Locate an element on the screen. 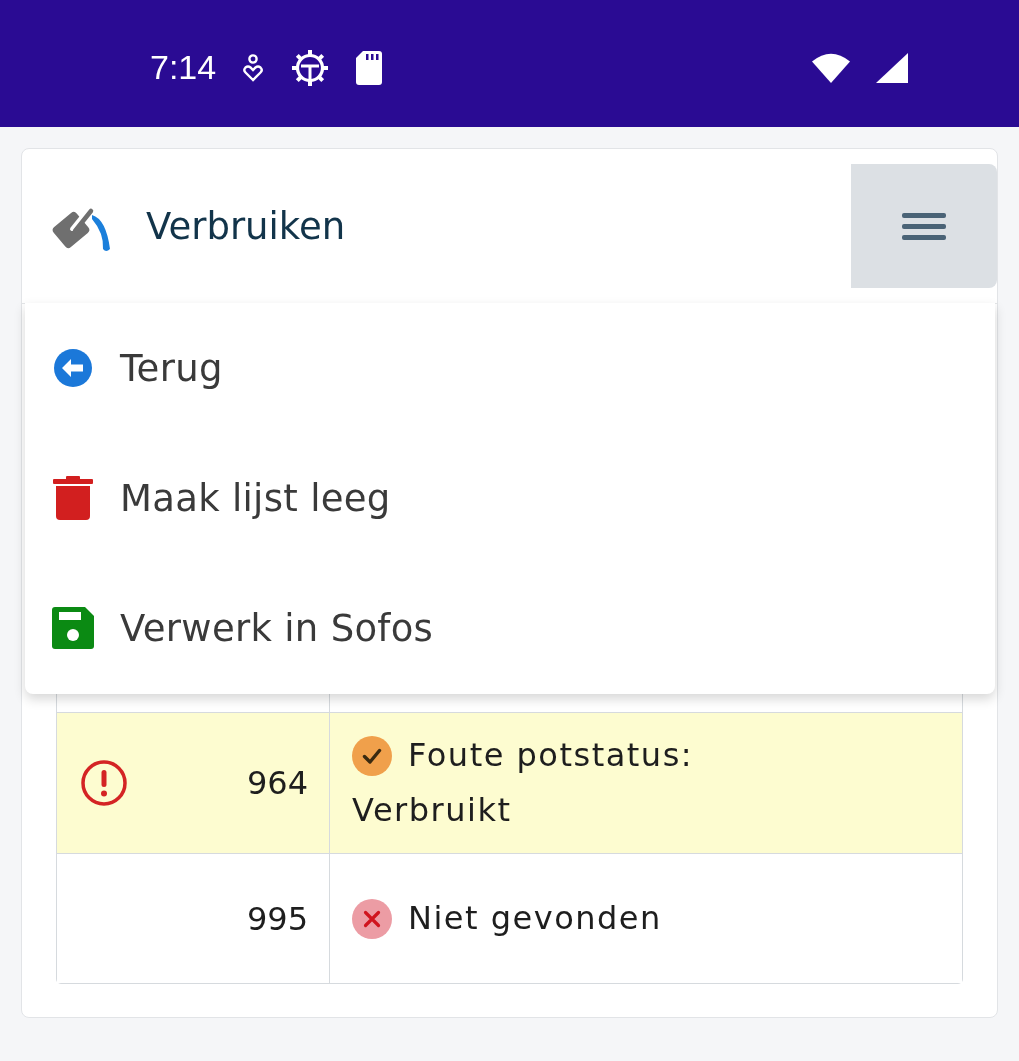  row-number: 964 is located at coordinates (277, 783).